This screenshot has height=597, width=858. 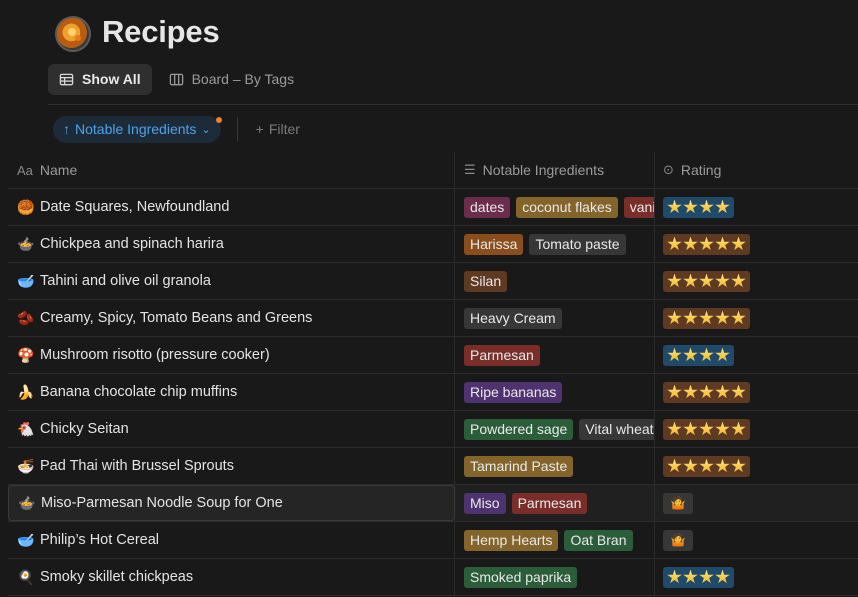 I want to click on name-cell: 🥮 Date Squares, Newfoundland, so click(x=231, y=207).